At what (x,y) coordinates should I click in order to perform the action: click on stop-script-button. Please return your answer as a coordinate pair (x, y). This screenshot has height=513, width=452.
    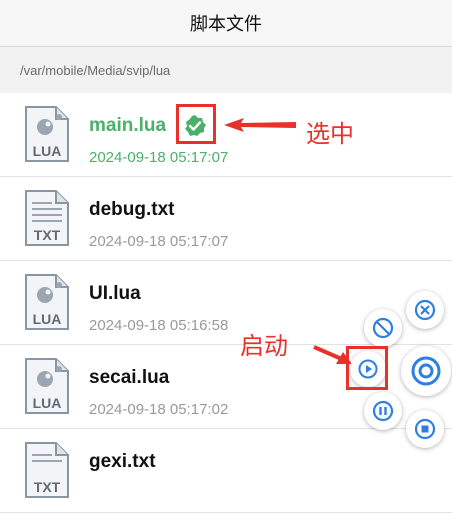
    Looking at the image, I should click on (383, 328).